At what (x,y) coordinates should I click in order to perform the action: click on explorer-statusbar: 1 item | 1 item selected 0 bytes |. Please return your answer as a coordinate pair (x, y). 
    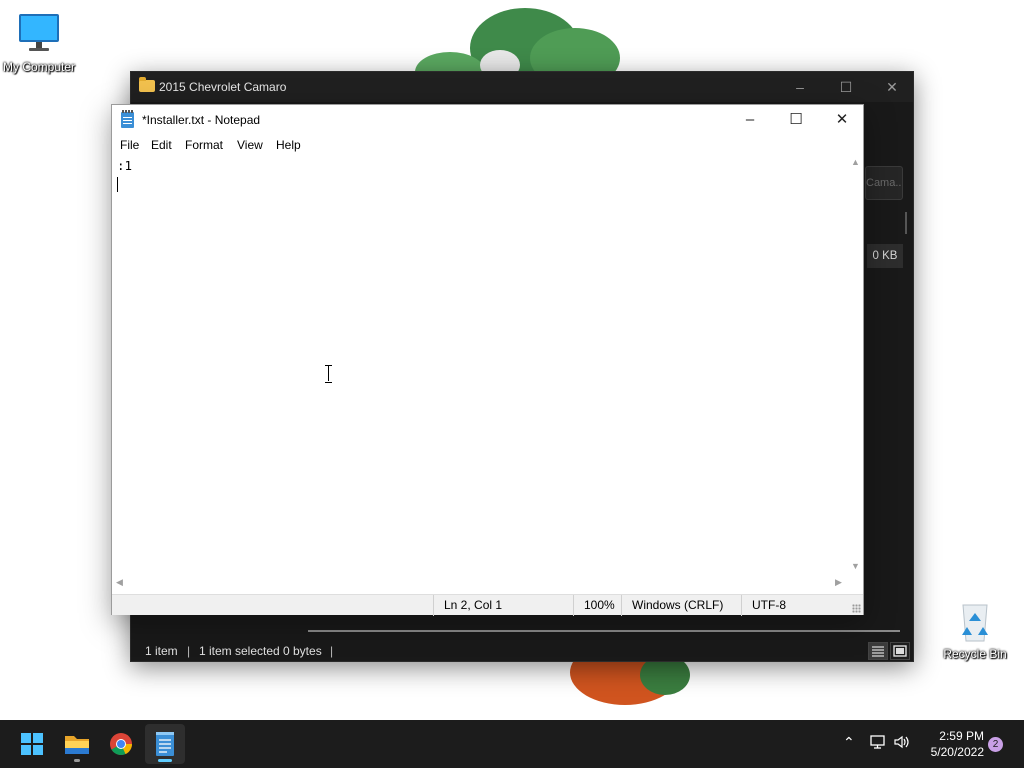
    Looking at the image, I should click on (522, 651).